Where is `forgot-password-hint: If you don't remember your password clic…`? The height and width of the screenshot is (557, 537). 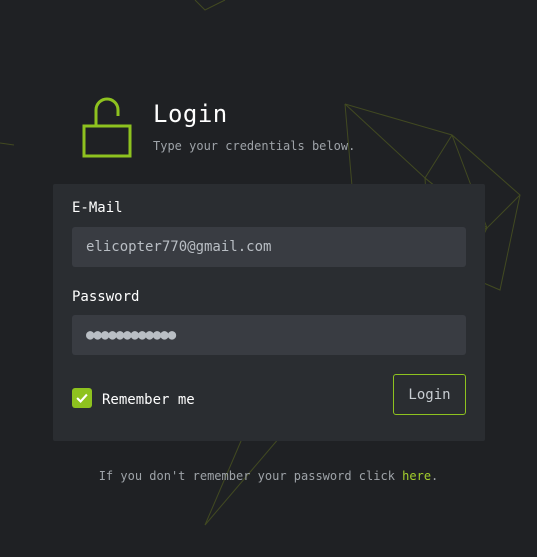 forgot-password-hint: If you don't remember your password clic… is located at coordinates (268, 476).